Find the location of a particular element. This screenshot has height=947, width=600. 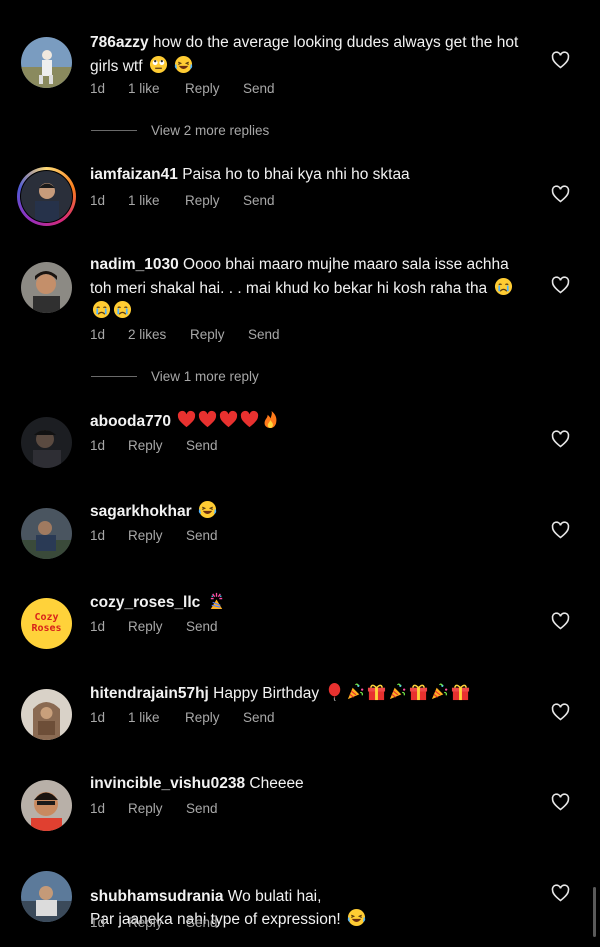

username: cozy_roses_llc is located at coordinates (145, 602).